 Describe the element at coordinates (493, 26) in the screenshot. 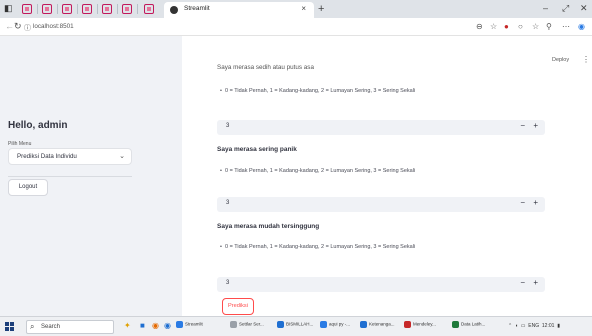

I see `bookmark-star-icon: ☆` at that location.